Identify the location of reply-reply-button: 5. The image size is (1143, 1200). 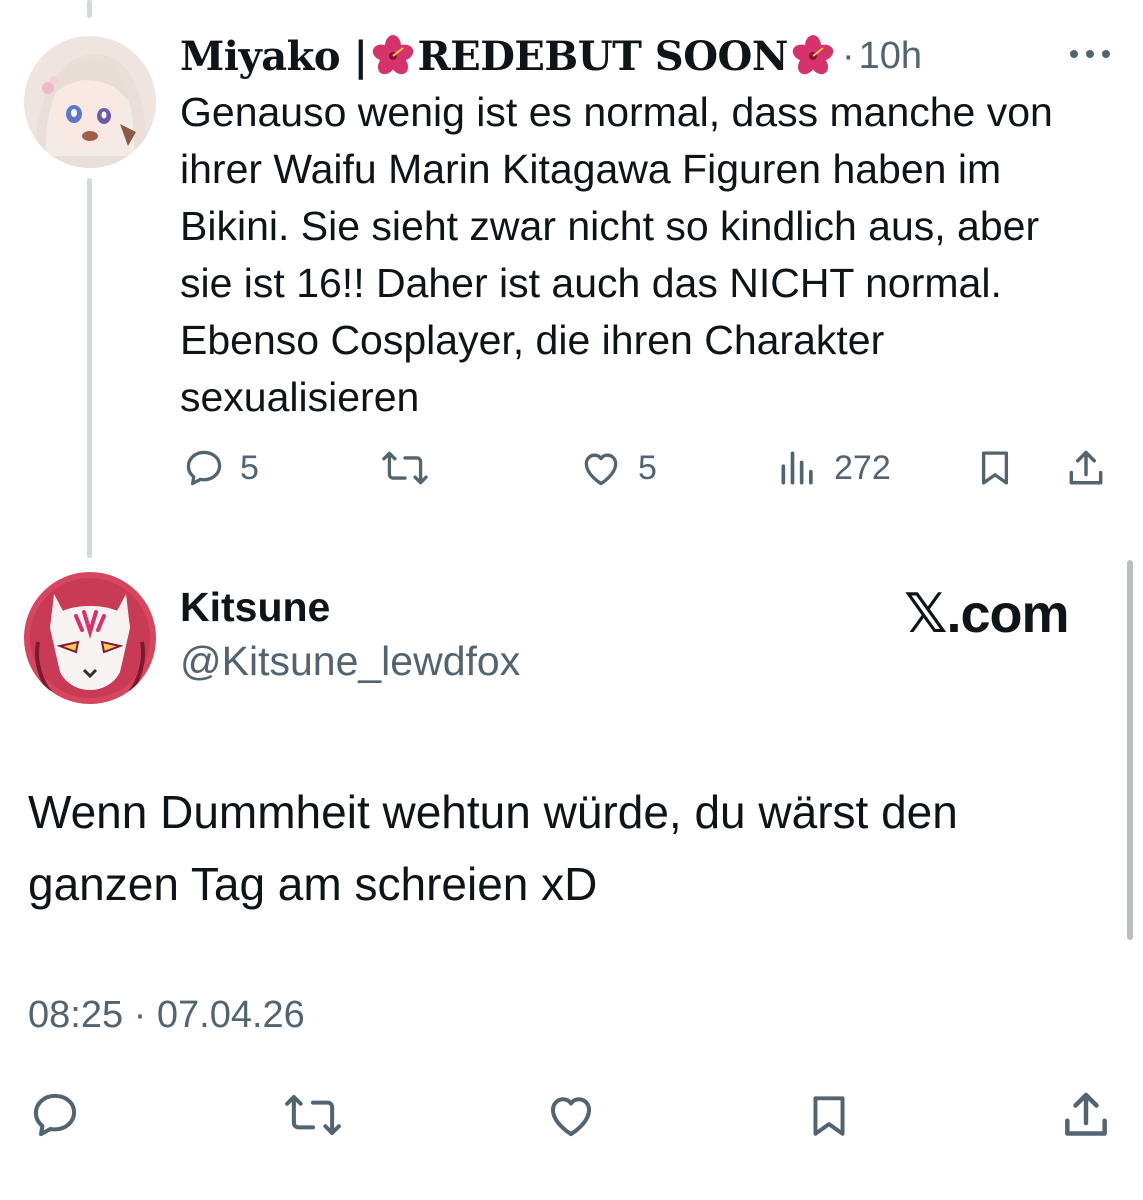
(220, 468).